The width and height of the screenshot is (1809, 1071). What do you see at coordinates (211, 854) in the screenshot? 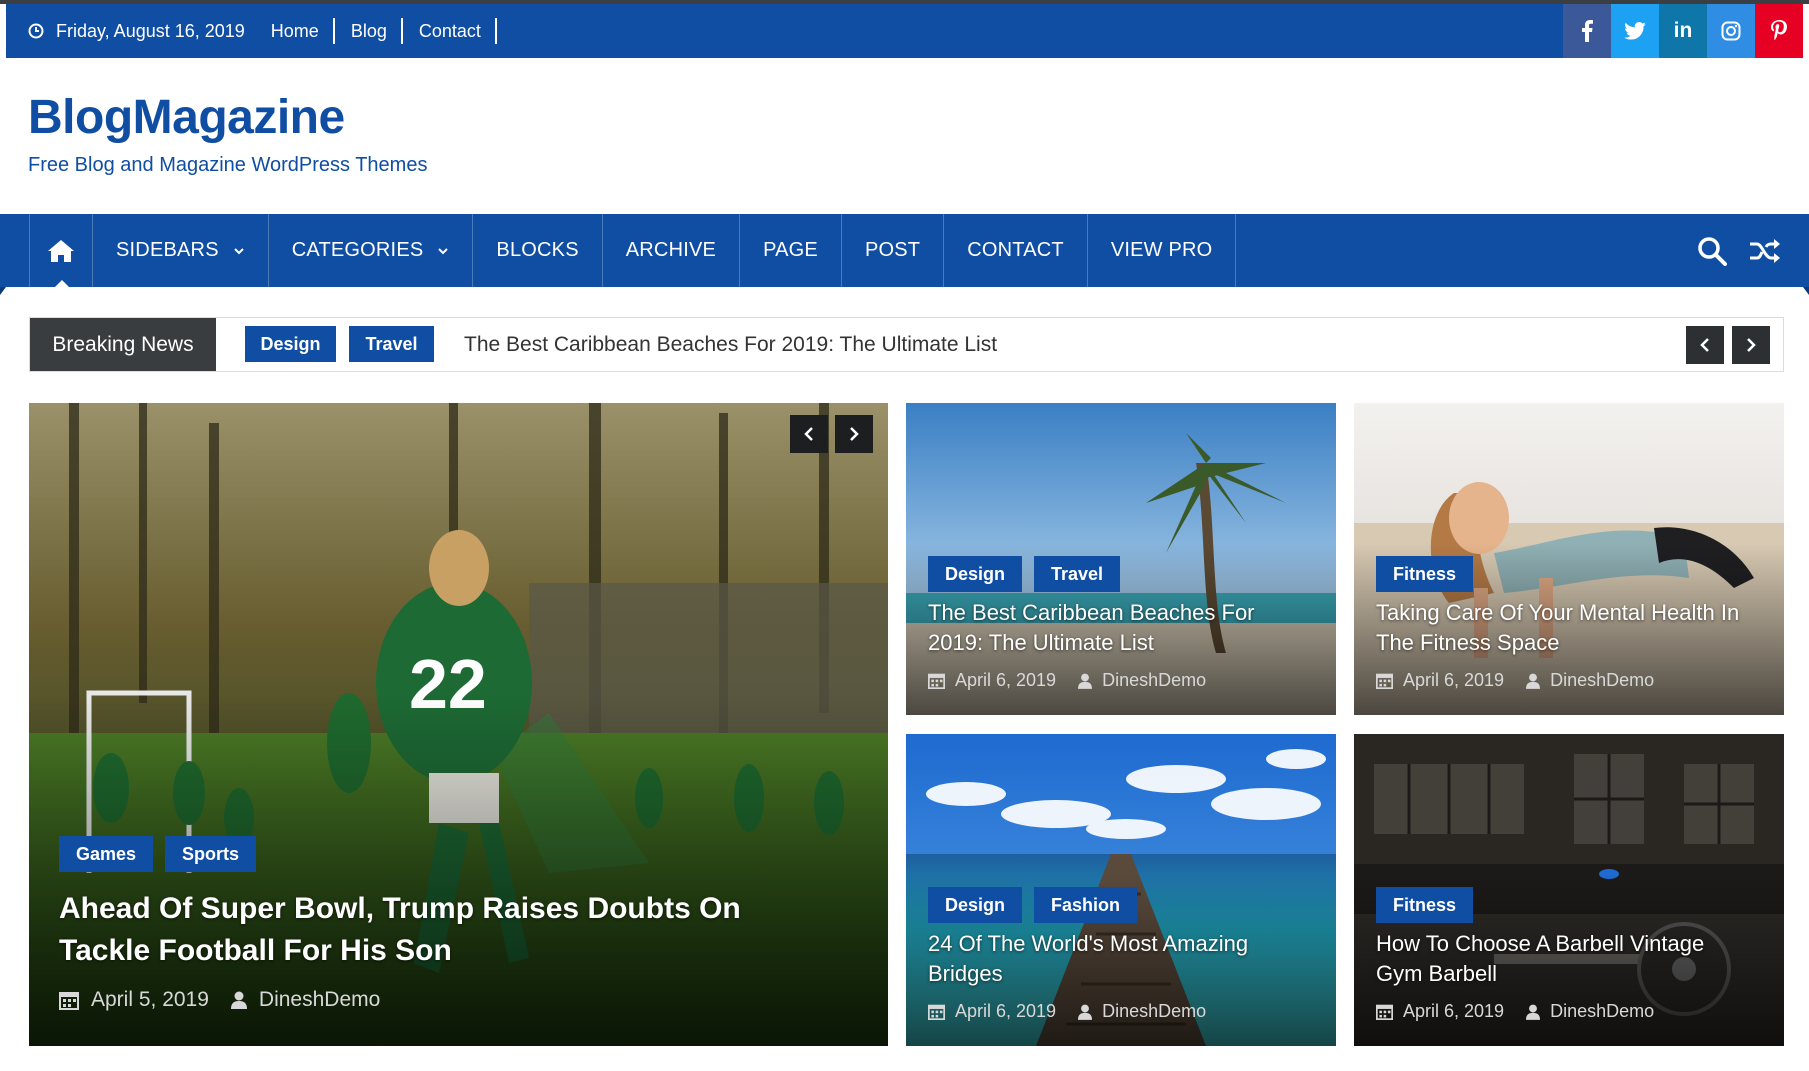
I see `category-badge: Sports` at bounding box center [211, 854].